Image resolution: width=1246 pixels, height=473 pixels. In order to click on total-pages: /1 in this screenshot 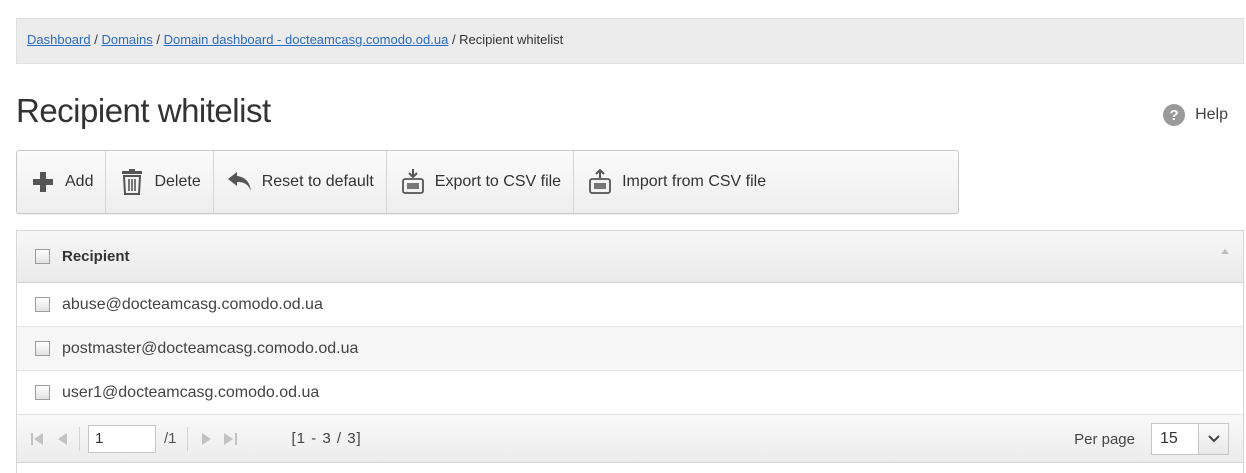, I will do `click(170, 438)`.